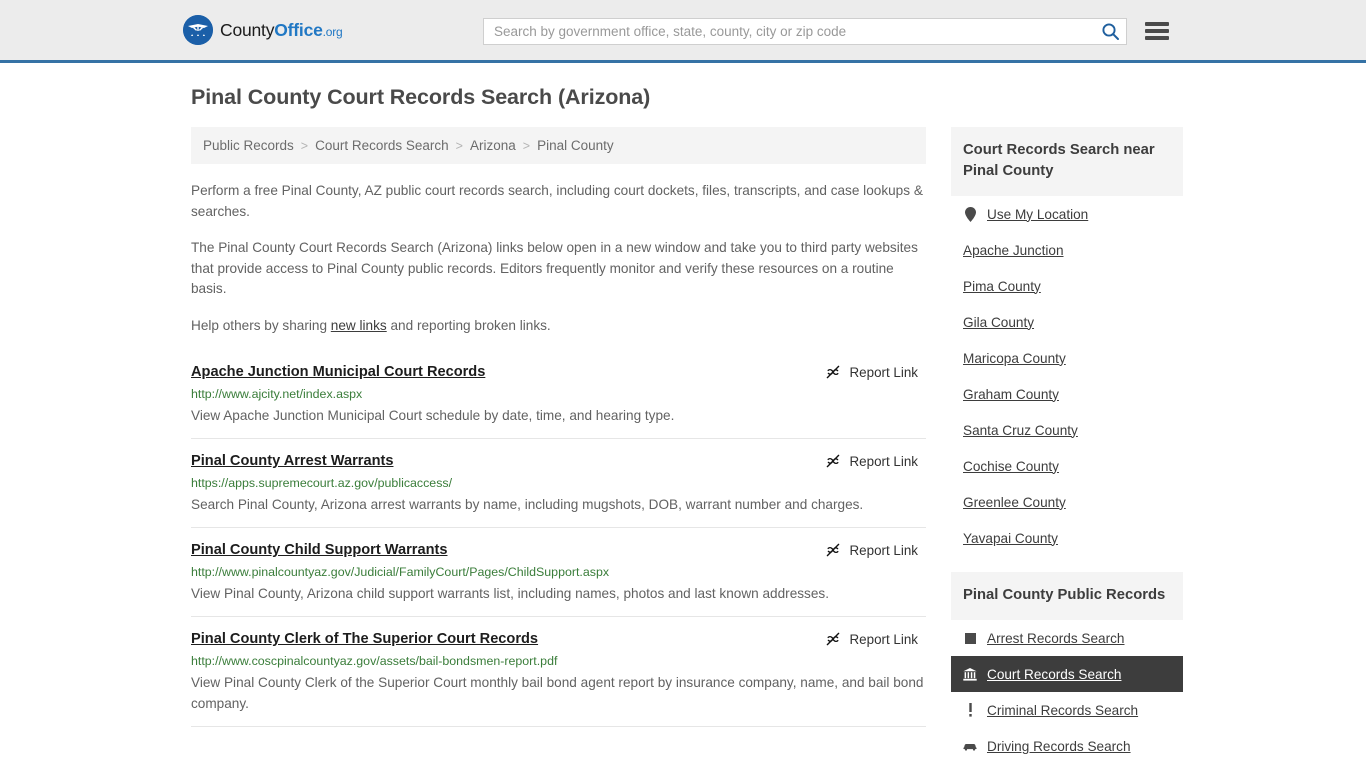 This screenshot has width=1366, height=768. Describe the element at coordinates (1013, 250) in the screenshot. I see `sidebar-link-label: Apache Junction` at that location.